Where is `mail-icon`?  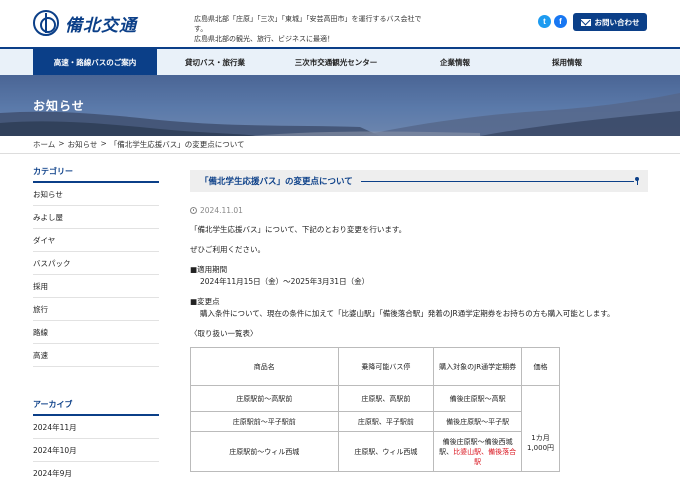
mail-icon is located at coordinates (585, 22).